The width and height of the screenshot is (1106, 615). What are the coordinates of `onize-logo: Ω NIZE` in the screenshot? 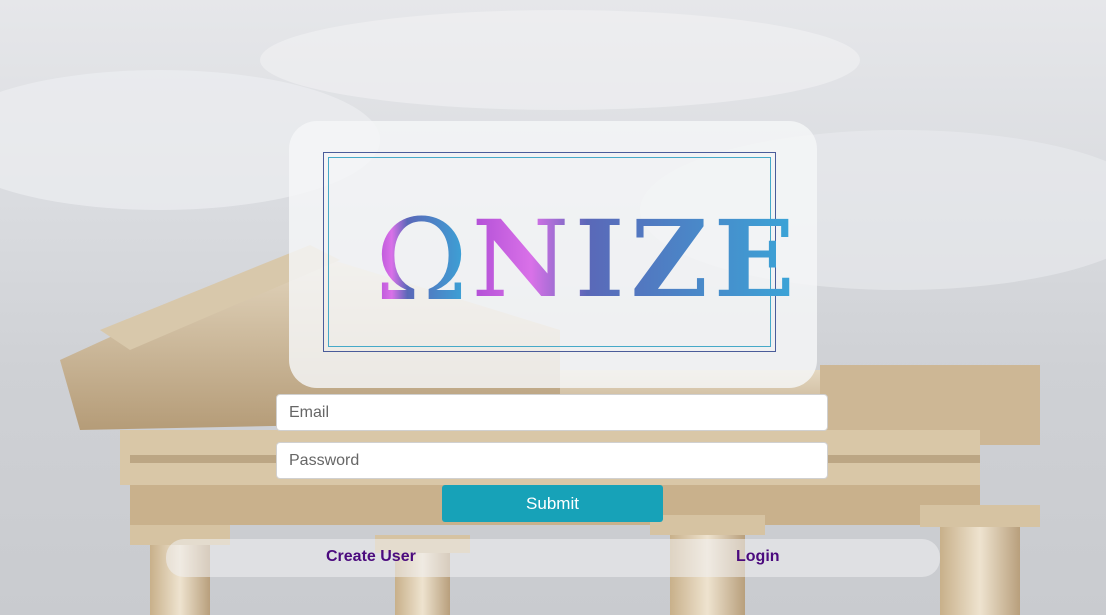 It's located at (588, 261).